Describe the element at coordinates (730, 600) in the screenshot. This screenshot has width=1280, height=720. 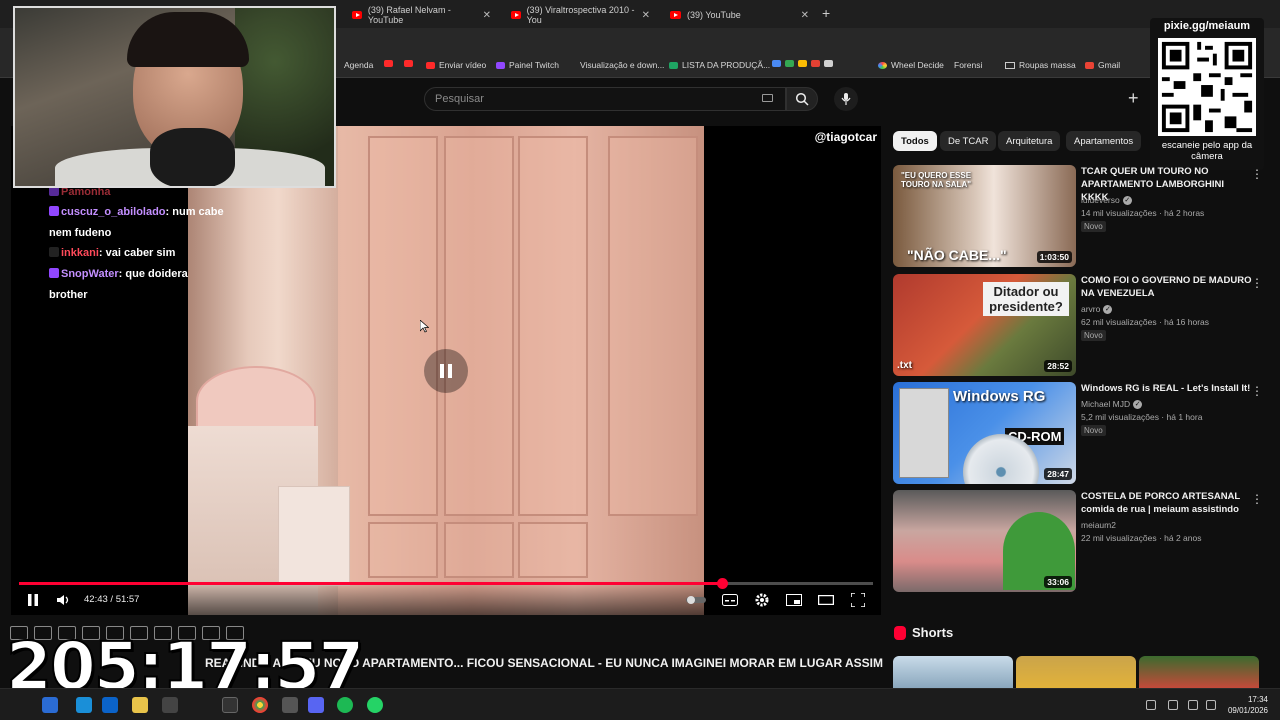
I see `subtitles-button` at that location.